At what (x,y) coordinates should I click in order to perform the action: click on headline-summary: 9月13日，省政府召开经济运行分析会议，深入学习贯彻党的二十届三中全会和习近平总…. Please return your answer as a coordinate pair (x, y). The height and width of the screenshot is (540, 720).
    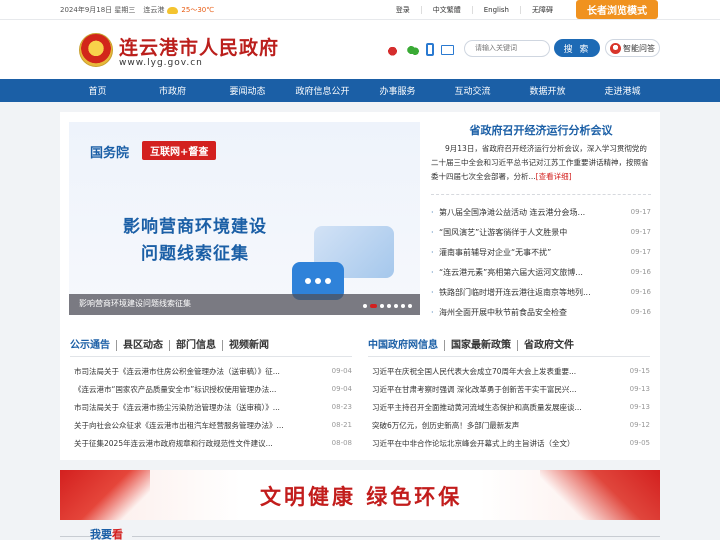
    Looking at the image, I should click on (540, 163).